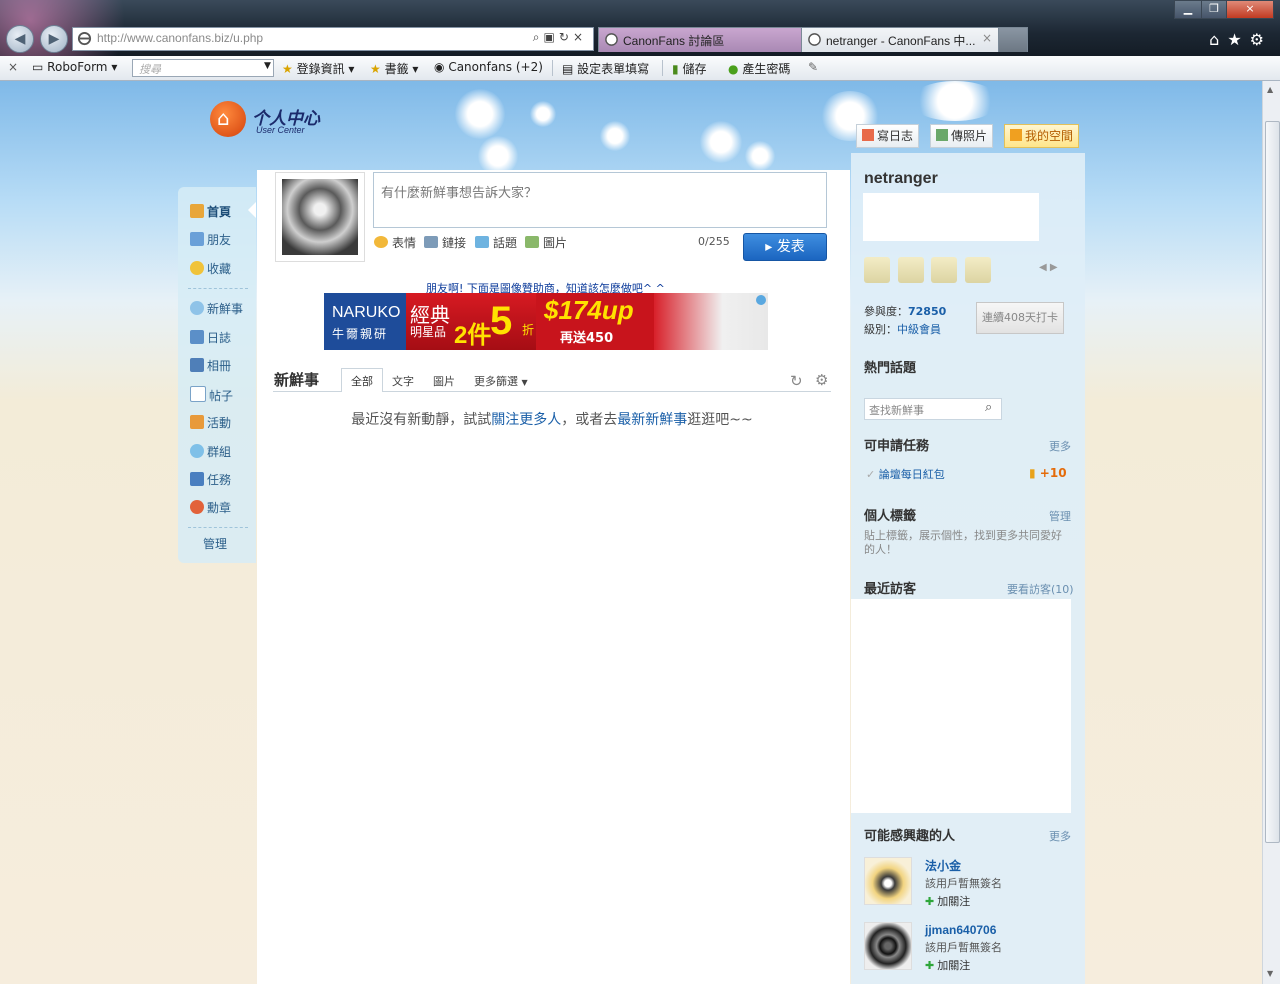 The width and height of the screenshot is (1280, 984). Describe the element at coordinates (197, 239) in the screenshot. I see `friends-icon` at that location.